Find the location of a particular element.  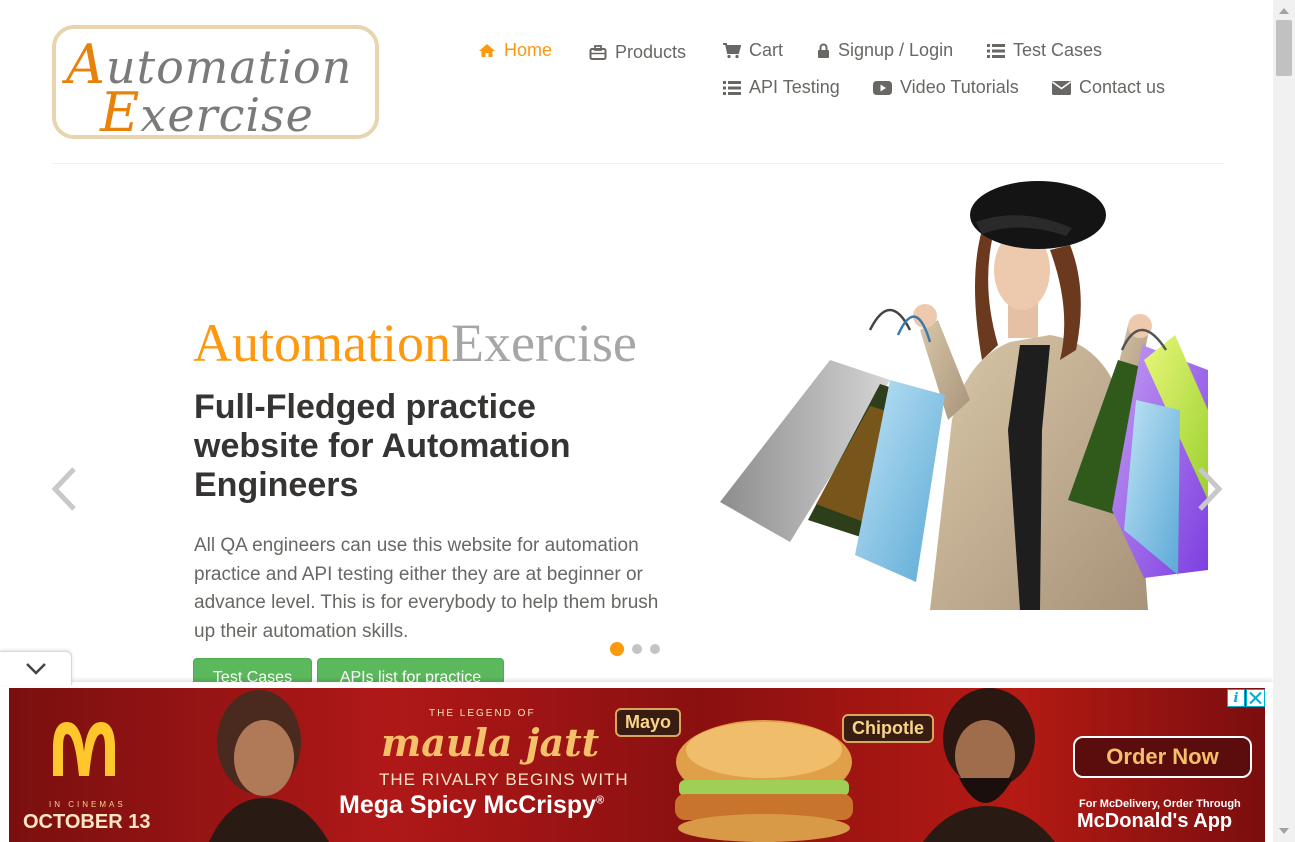

nav-contact-us: Contact us is located at coordinates (1108, 87).